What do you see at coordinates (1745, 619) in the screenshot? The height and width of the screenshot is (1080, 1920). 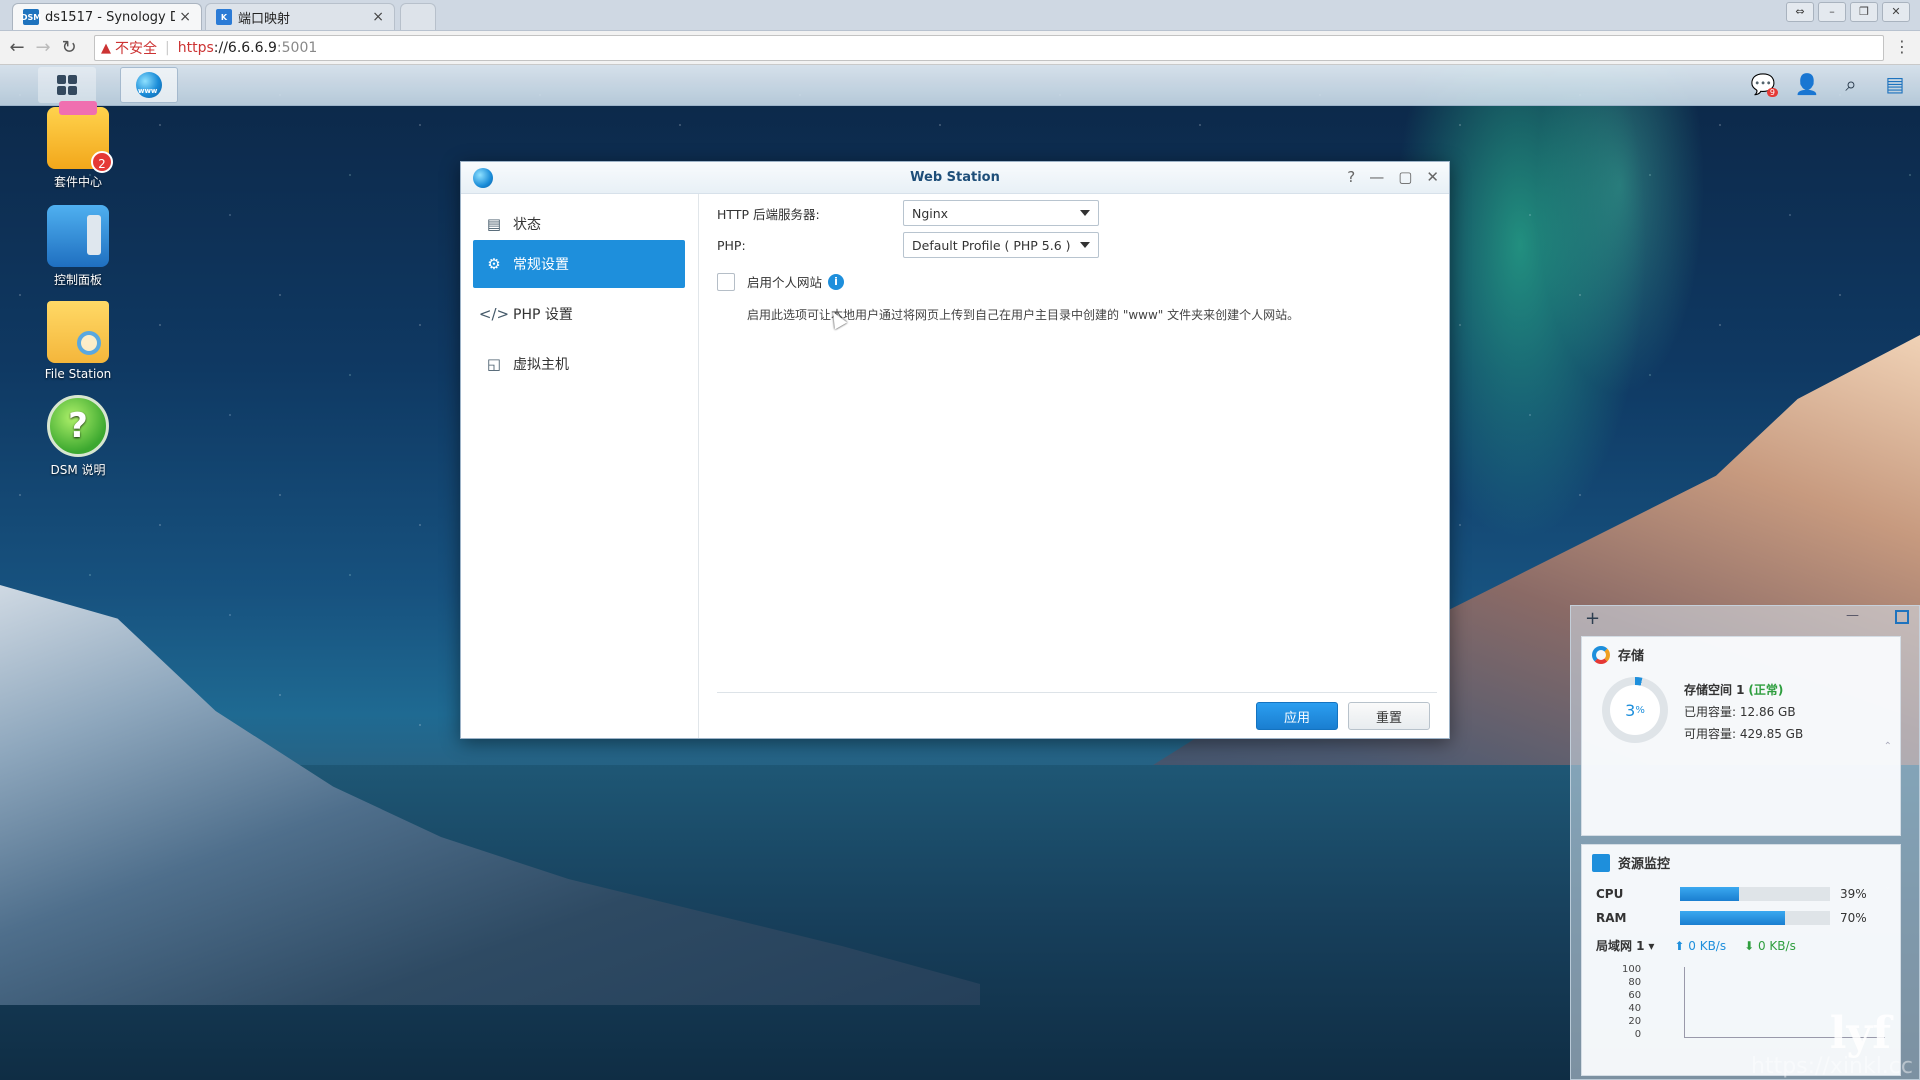 I see `widgets-header: + —` at bounding box center [1745, 619].